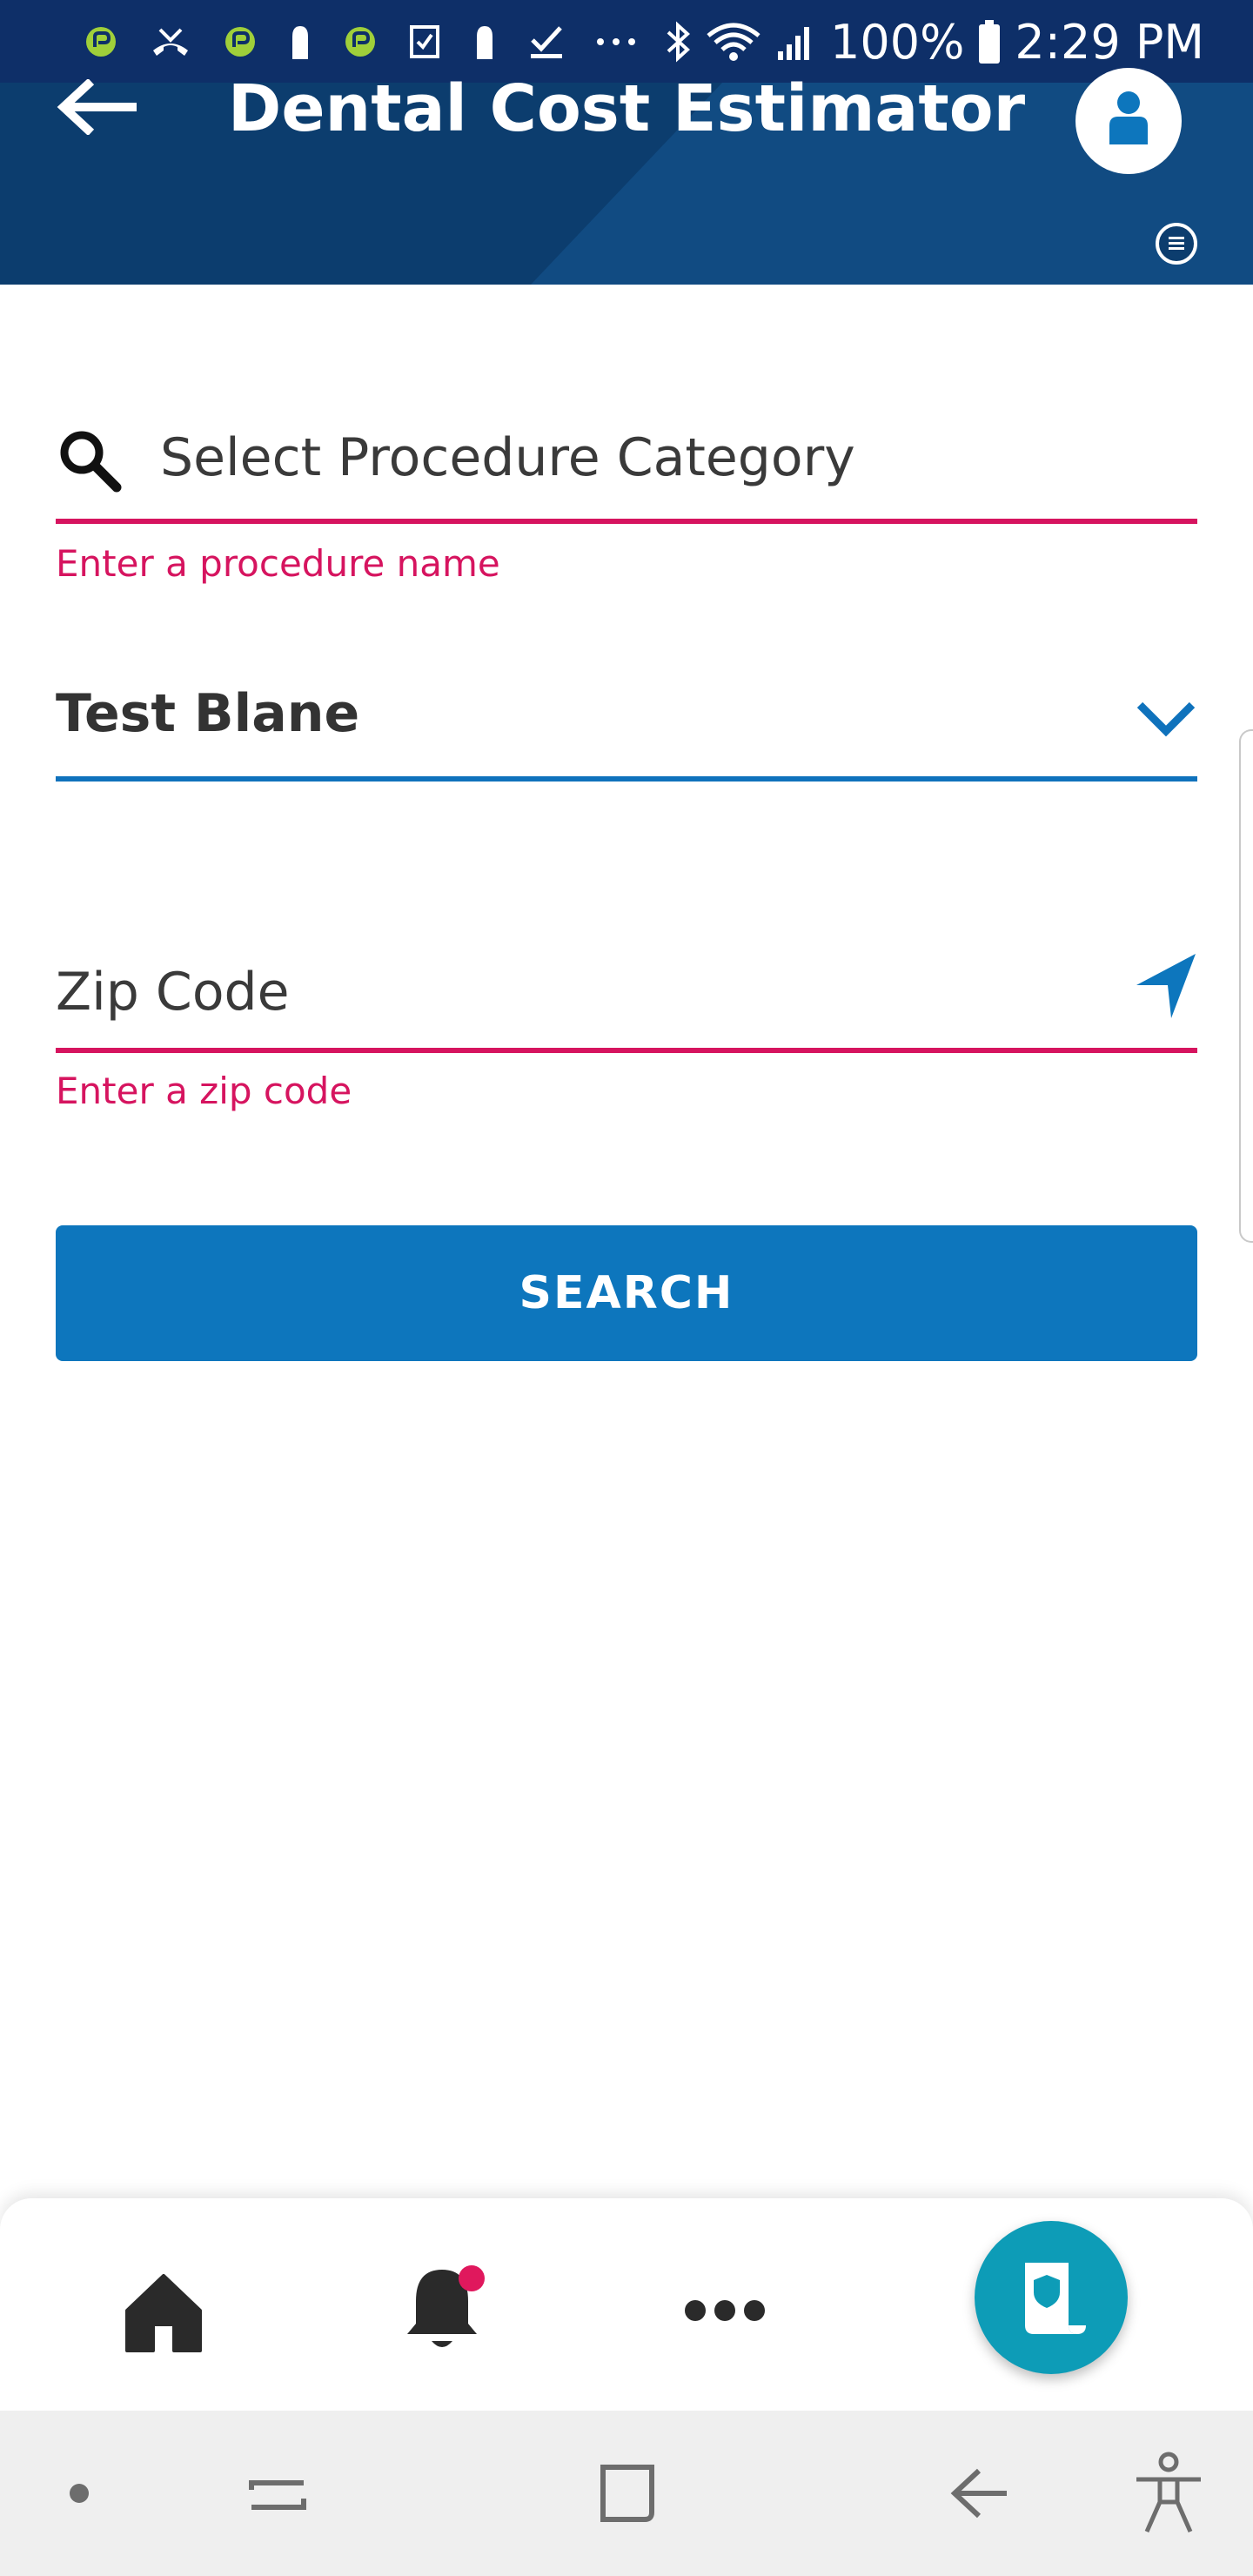 Image resolution: width=1253 pixels, height=2576 pixels. Describe the element at coordinates (424, 41) in the screenshot. I see `checkbox-icon` at that location.